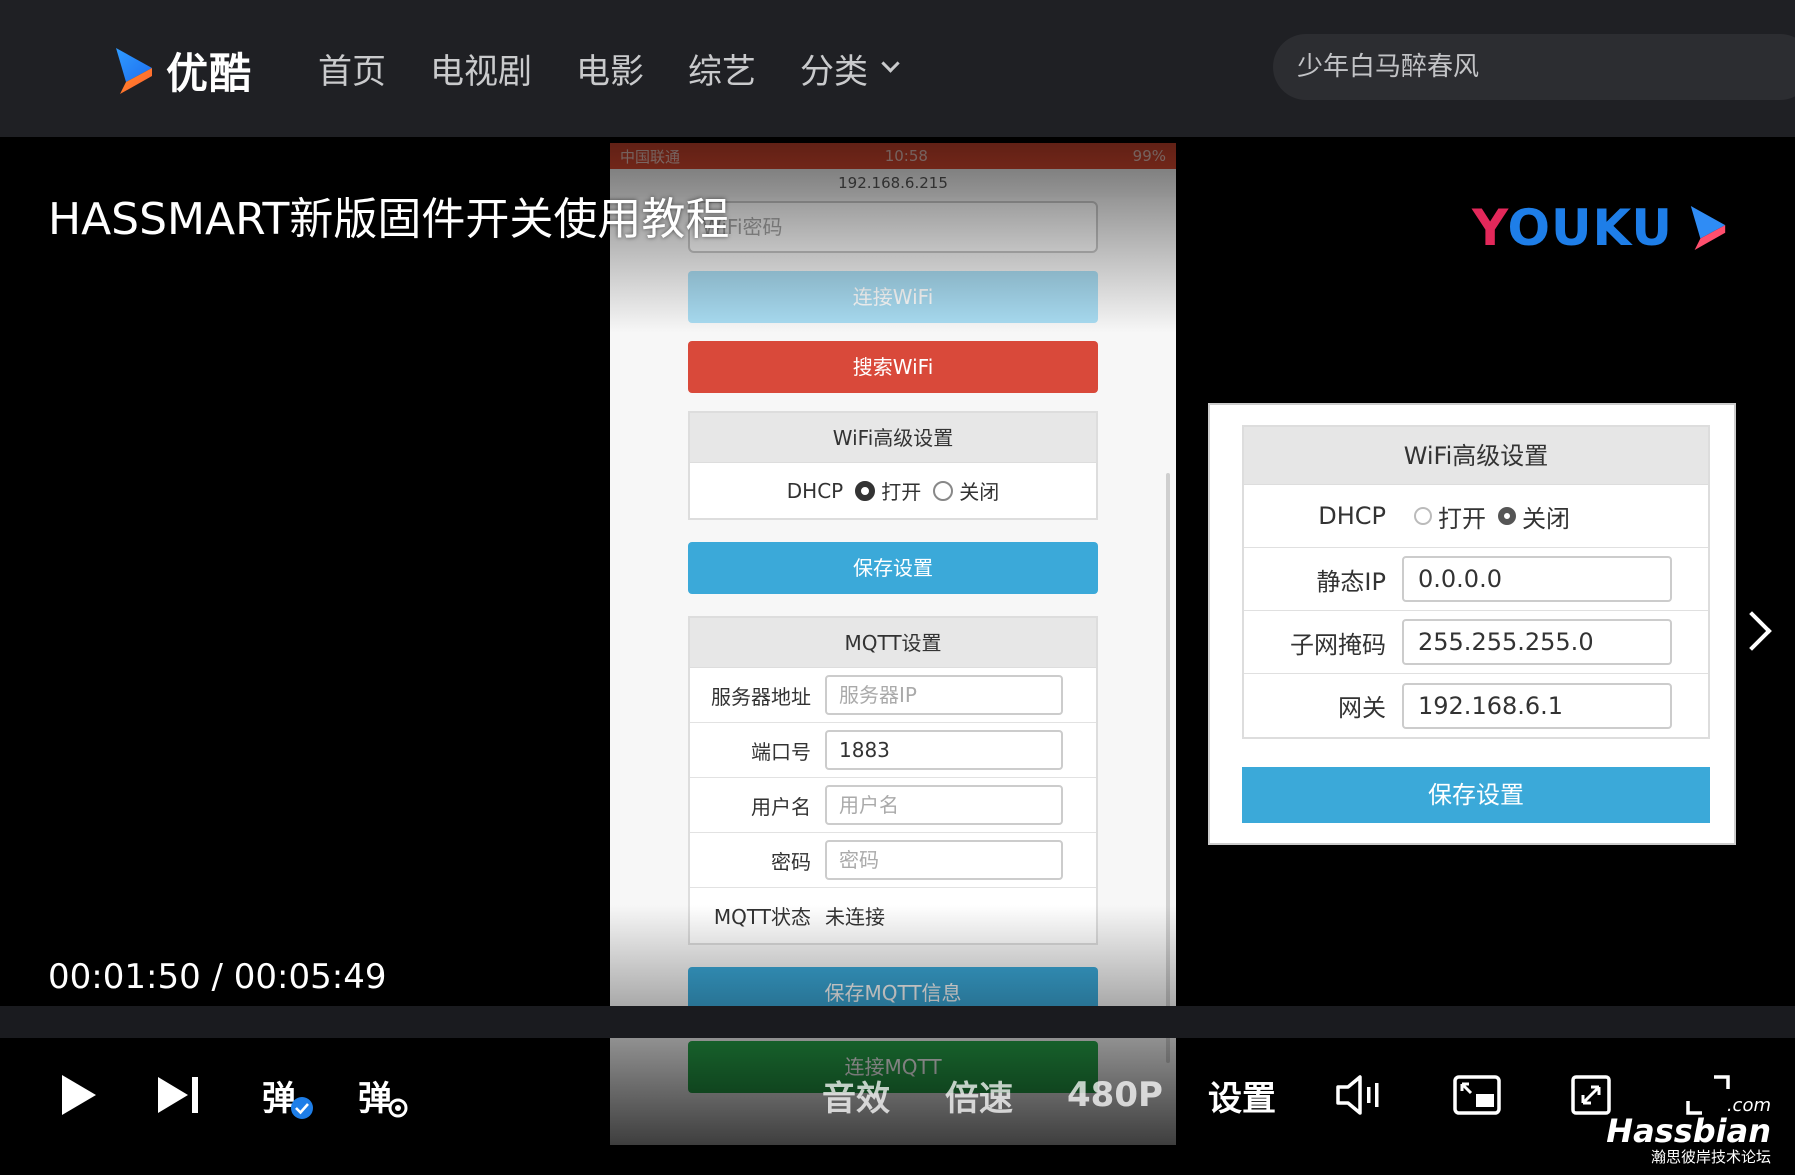  What do you see at coordinates (901, 492) in the screenshot?
I see `phone-dhcp-on-label: 打开` at bounding box center [901, 492].